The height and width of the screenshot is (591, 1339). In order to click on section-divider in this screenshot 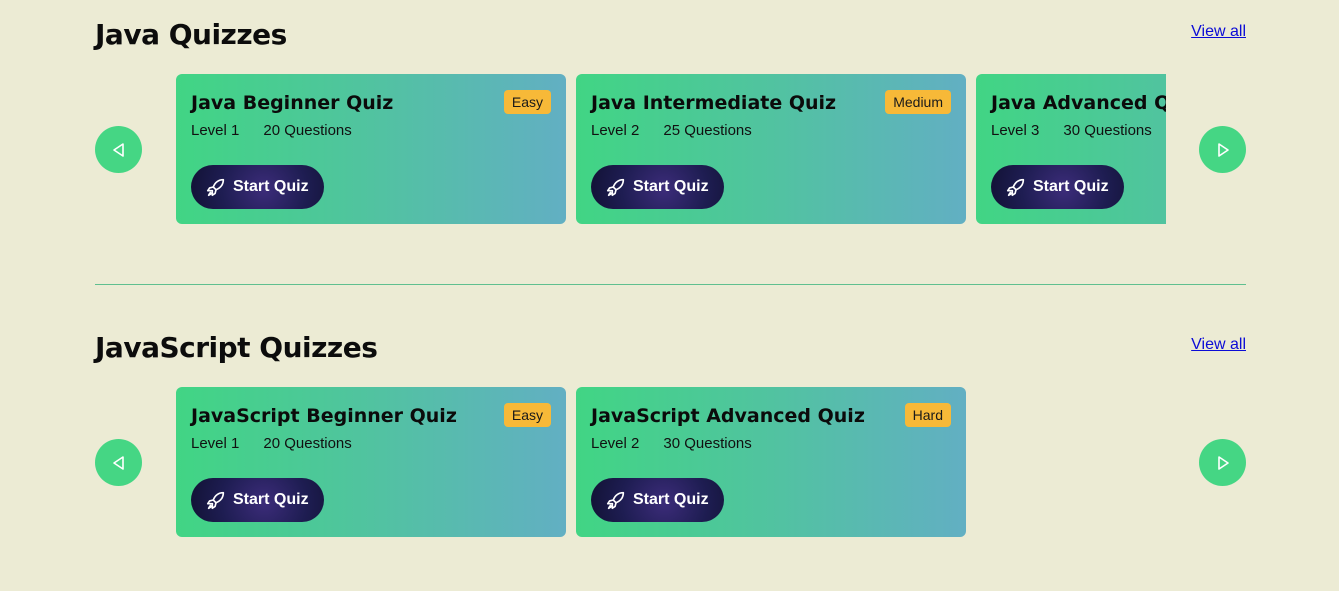, I will do `click(670, 284)`.